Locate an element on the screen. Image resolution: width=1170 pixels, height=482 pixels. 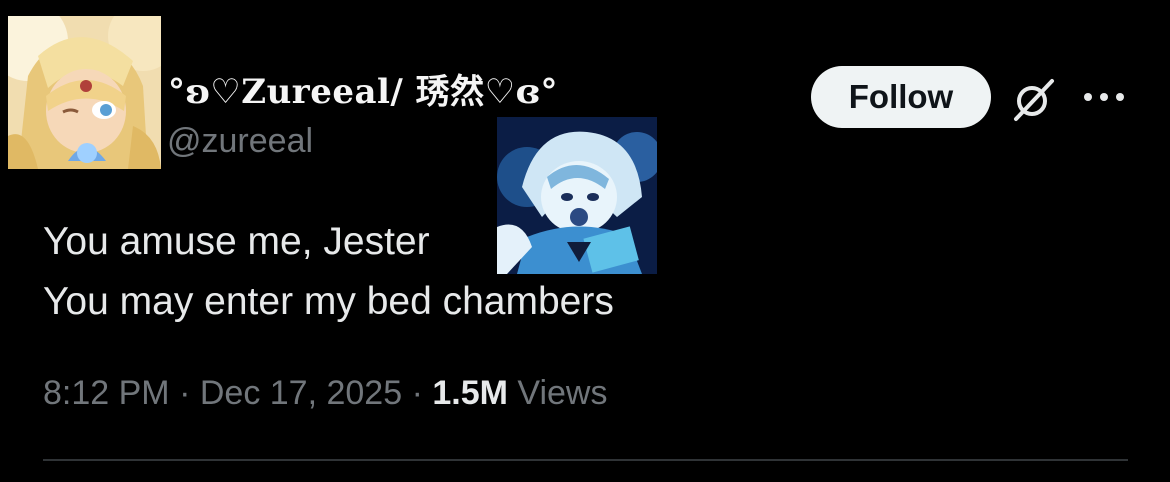
views-count: 1.5M is located at coordinates (470, 393).